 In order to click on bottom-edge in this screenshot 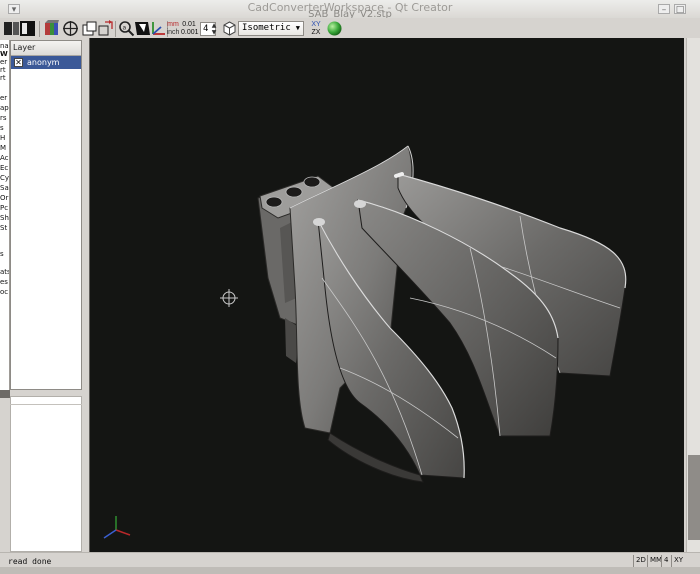, I will do `click(350, 570)`.